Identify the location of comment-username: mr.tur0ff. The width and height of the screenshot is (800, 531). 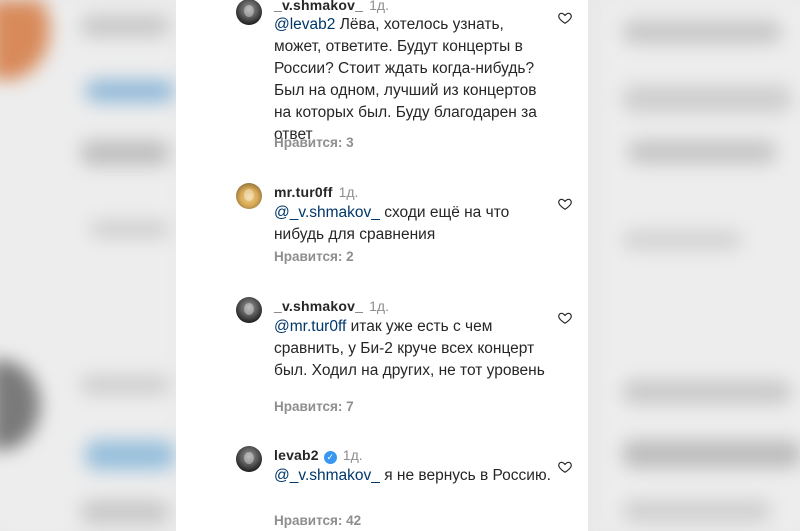
(303, 192).